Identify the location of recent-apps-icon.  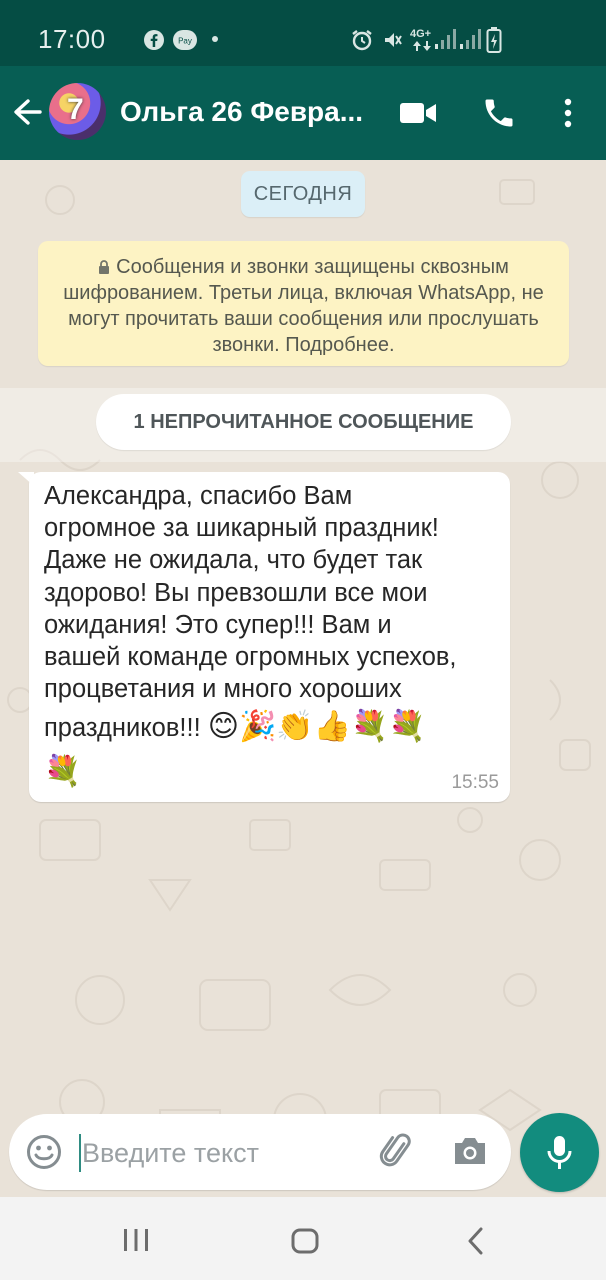
(136, 1240).